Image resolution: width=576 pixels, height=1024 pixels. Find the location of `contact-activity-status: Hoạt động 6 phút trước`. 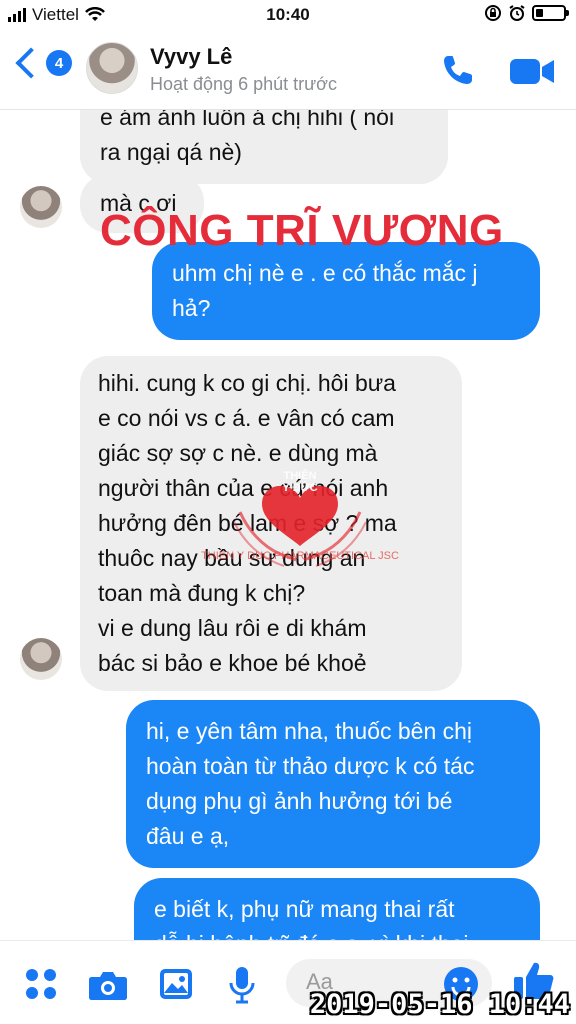

contact-activity-status: Hoạt động 6 phút trước is located at coordinates (243, 84).